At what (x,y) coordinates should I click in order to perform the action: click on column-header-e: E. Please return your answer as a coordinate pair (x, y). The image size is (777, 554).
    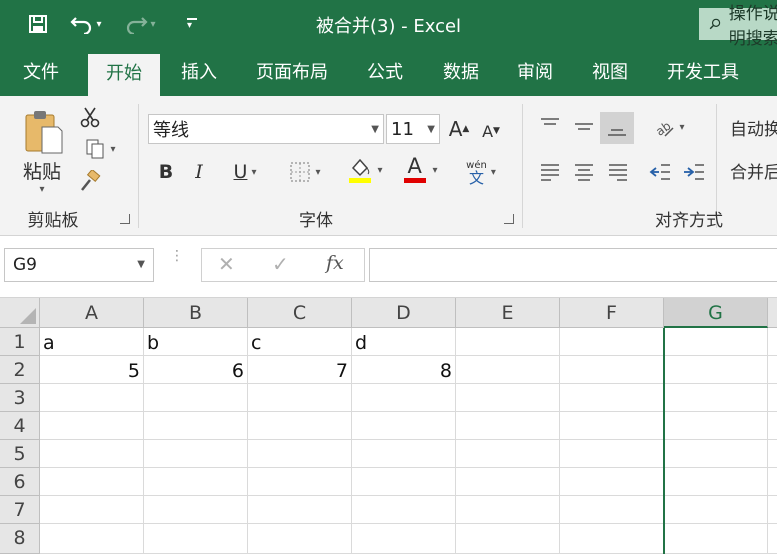
    Looking at the image, I should click on (508, 313).